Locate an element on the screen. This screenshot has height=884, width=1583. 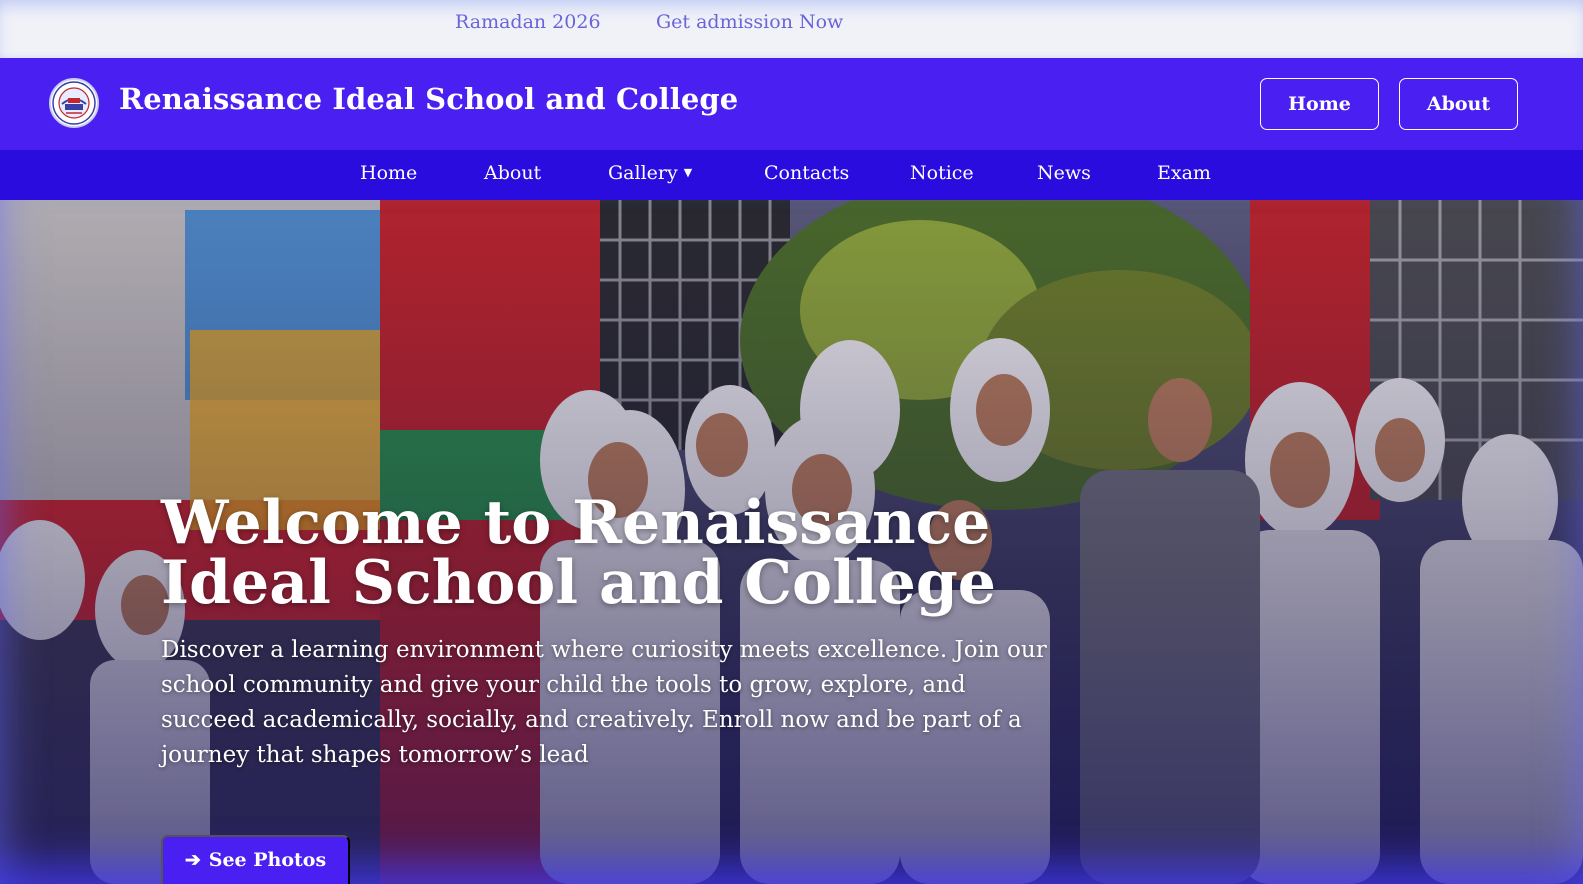
announcement-bar: Ramadan 2026 Get admission Now is located at coordinates (791, 29).